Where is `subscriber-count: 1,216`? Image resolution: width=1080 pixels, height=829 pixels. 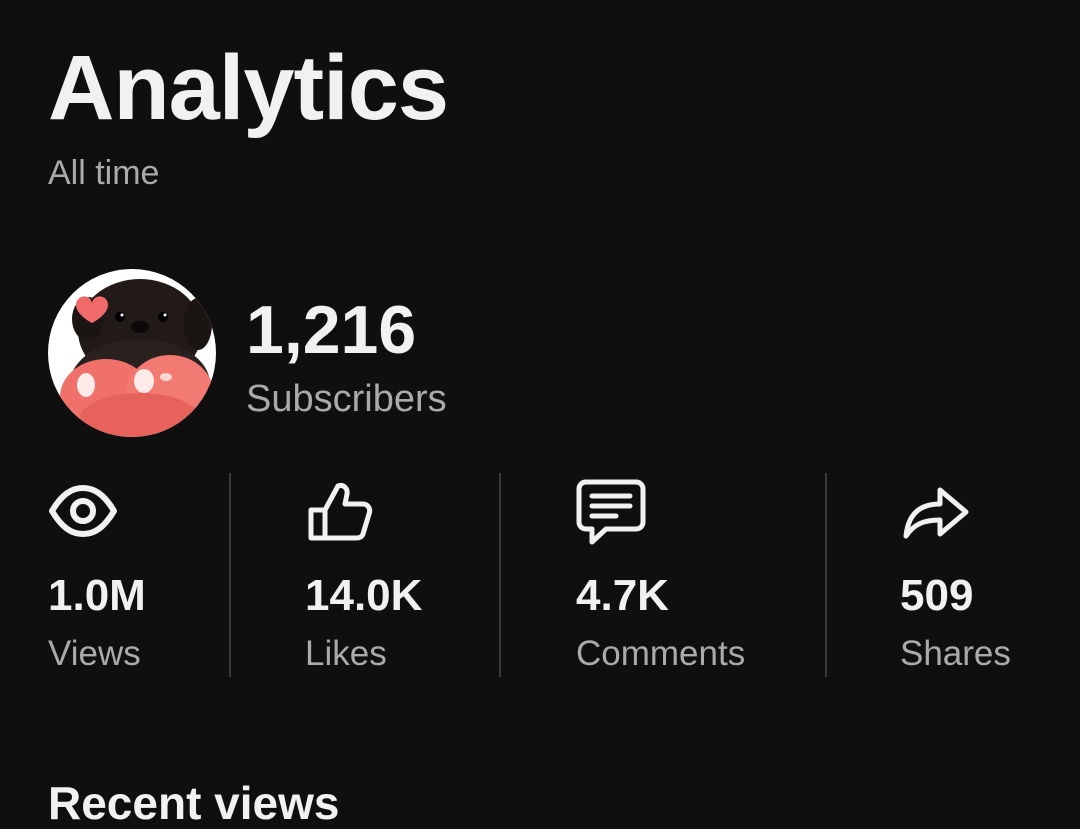 subscriber-count: 1,216 is located at coordinates (331, 330).